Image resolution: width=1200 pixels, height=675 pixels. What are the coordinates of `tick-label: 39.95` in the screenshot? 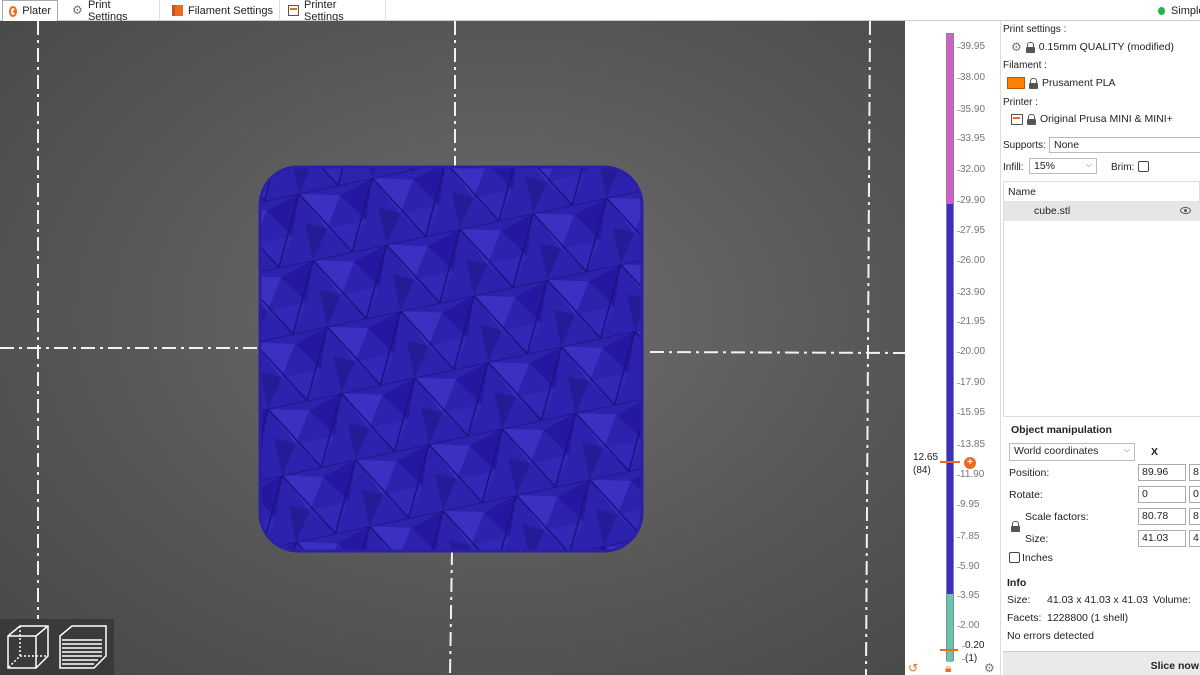 It's located at (971, 46).